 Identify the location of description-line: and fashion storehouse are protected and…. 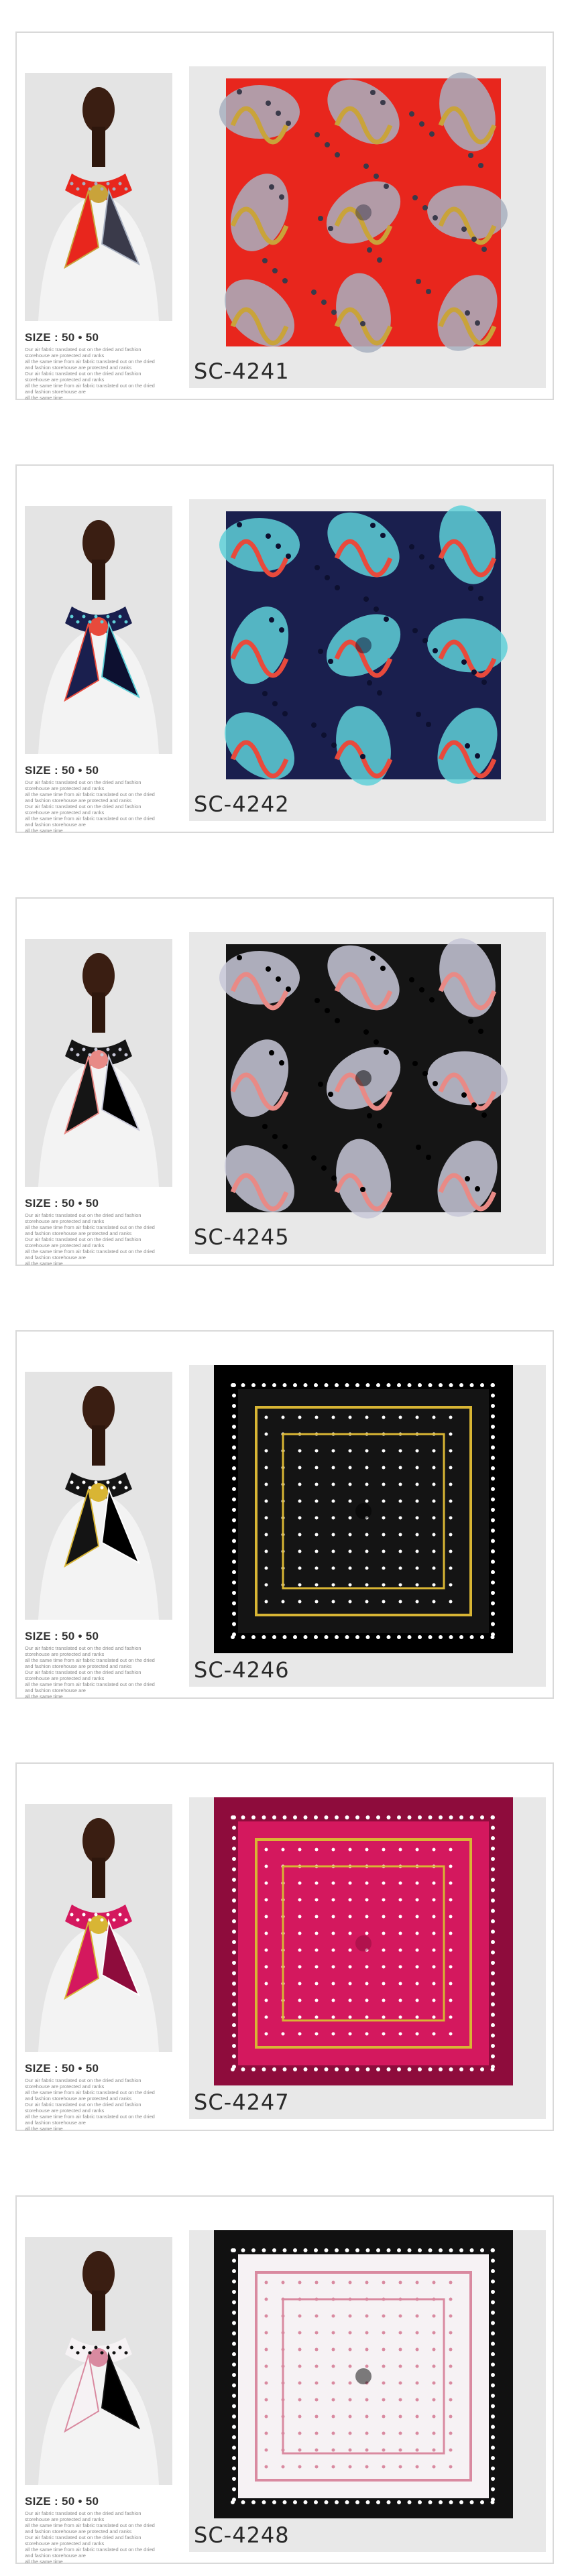
(78, 2099).